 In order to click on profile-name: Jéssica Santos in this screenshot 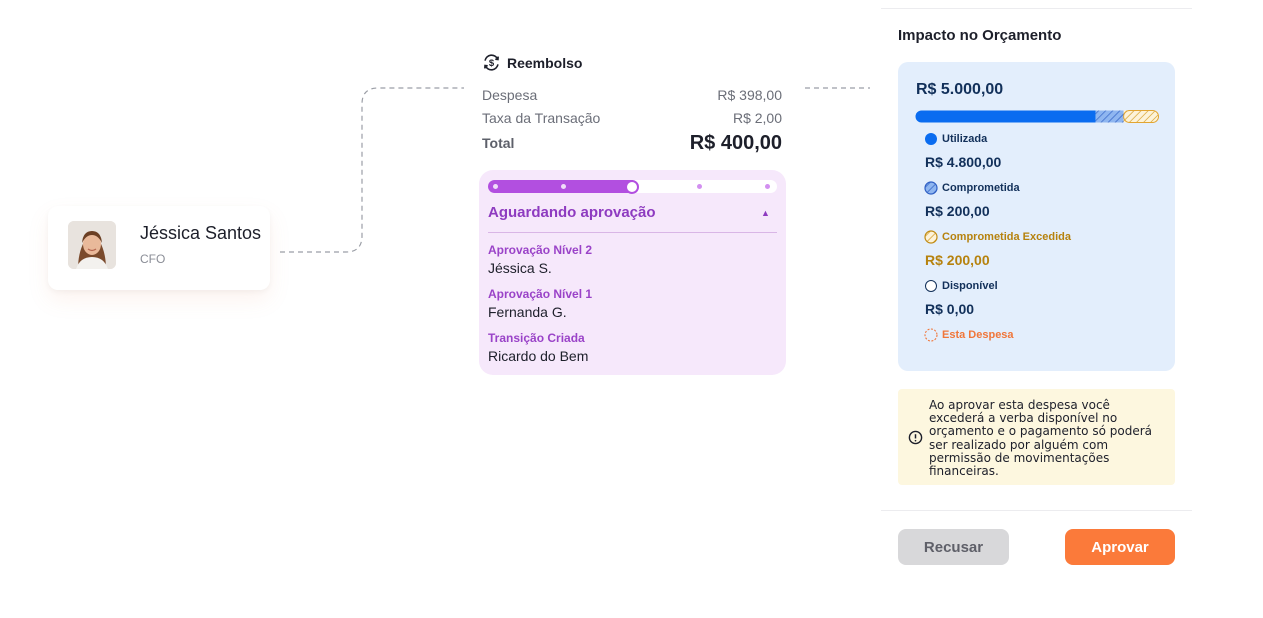, I will do `click(201, 233)`.